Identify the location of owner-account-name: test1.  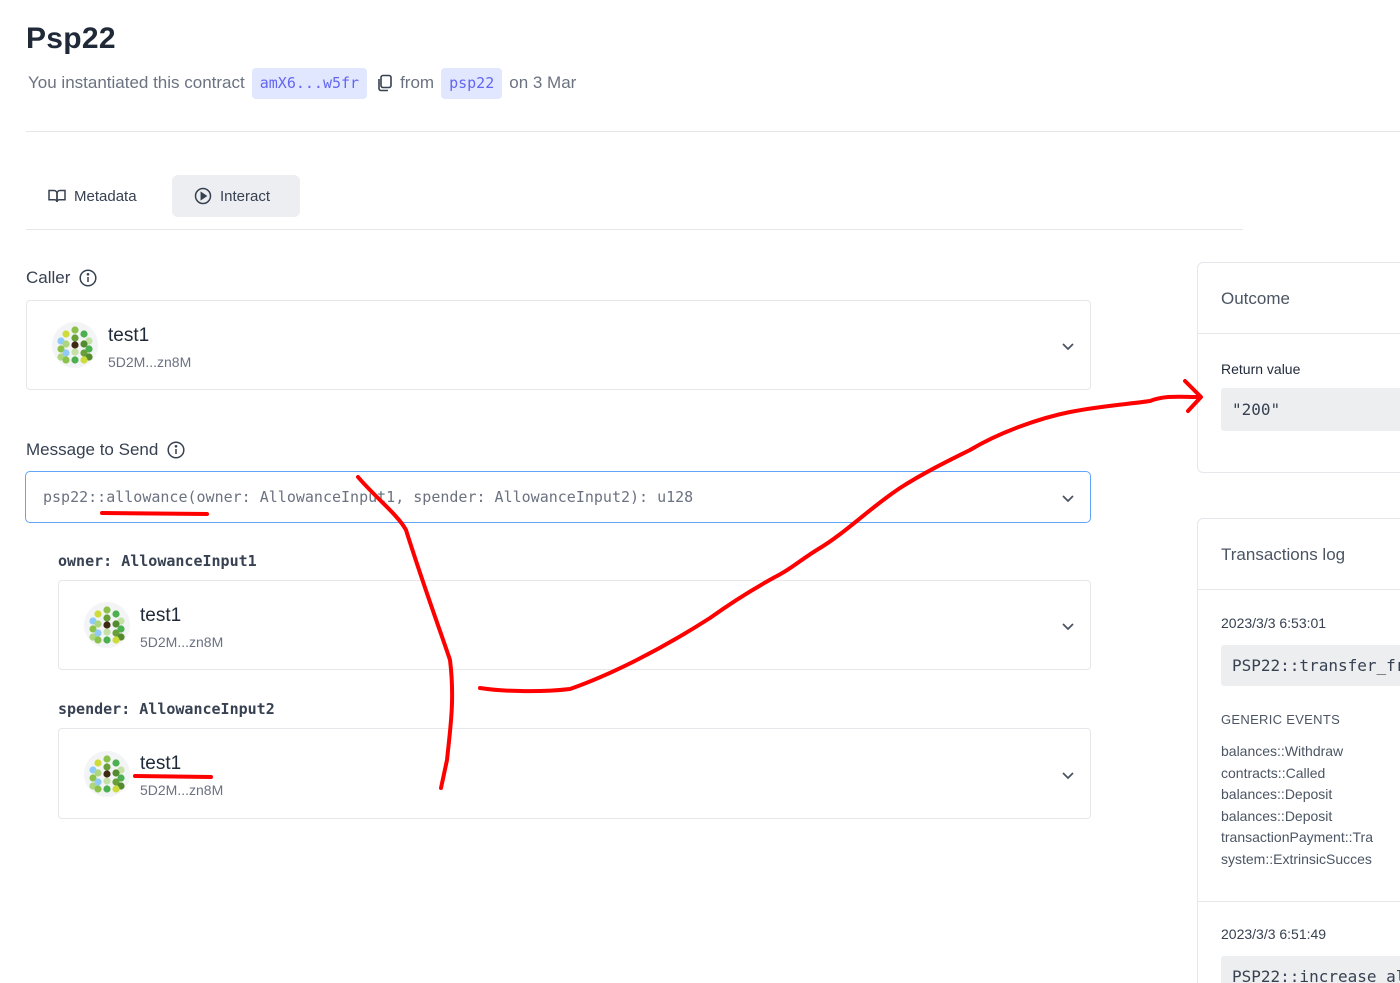
(161, 615).